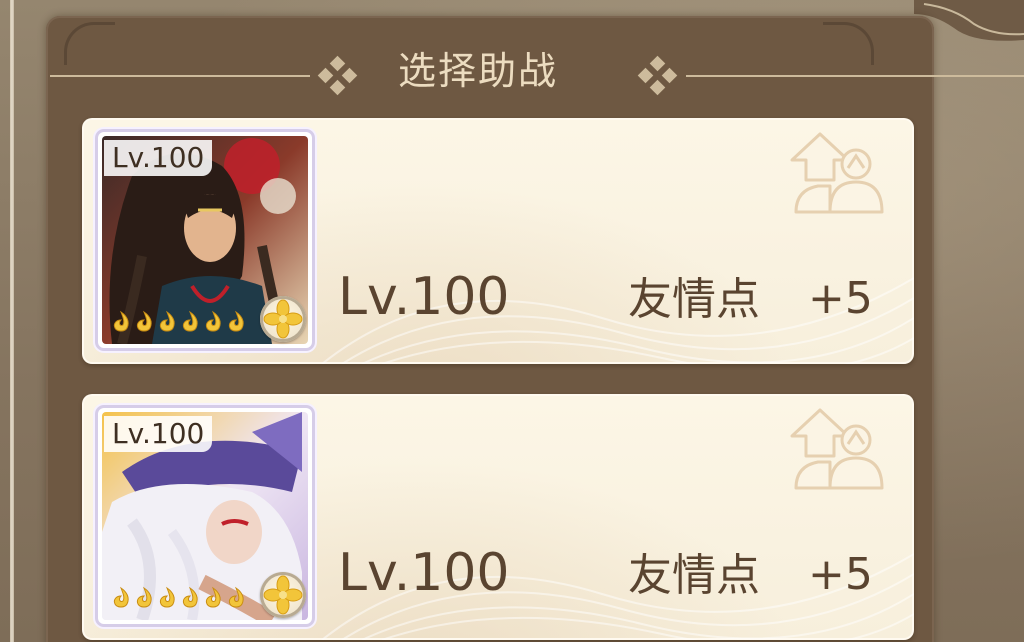  I want to click on title-divider-left, so click(180, 76).